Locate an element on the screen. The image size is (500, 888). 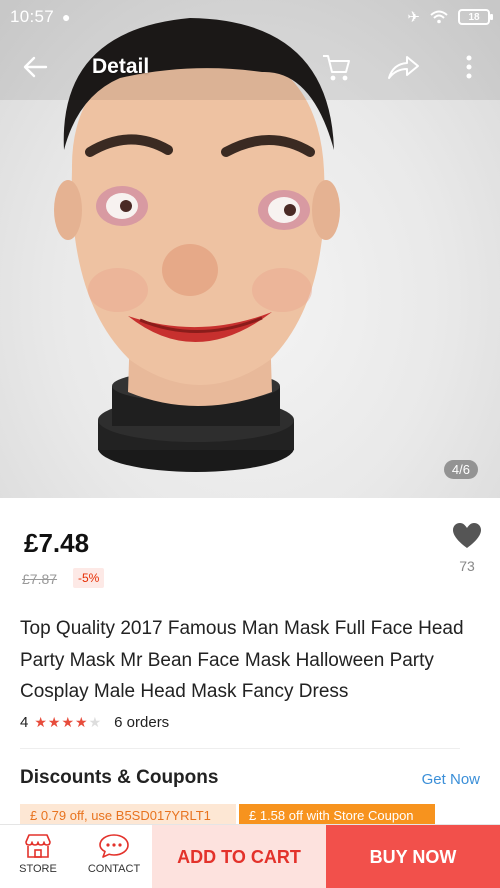
store-icon is located at coordinates (38, 846).